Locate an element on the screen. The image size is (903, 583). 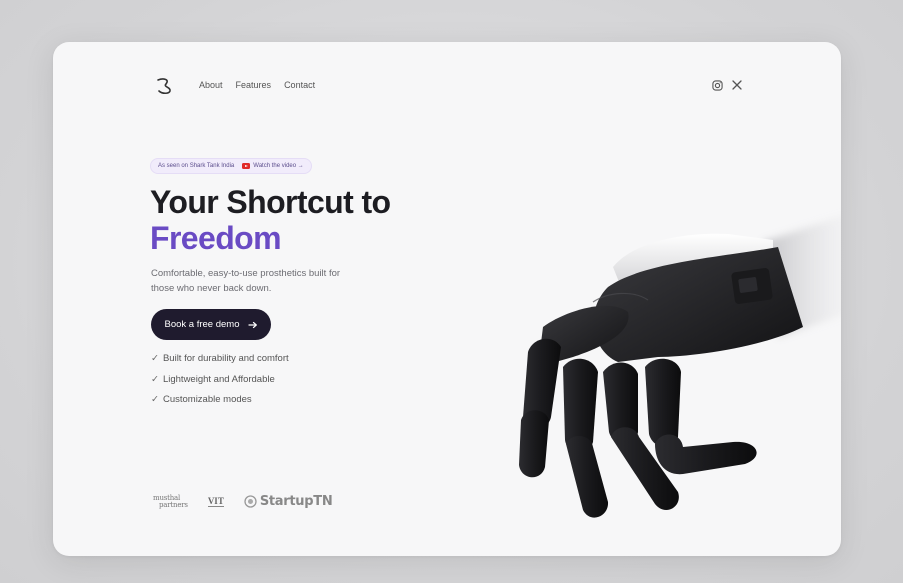
partner-logo-startuptn: StartupTN is located at coordinates (288, 501).